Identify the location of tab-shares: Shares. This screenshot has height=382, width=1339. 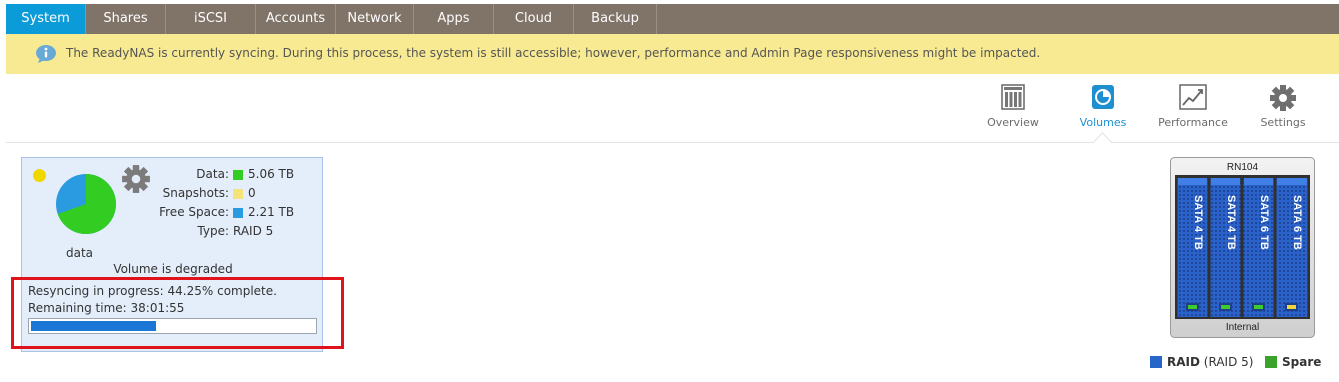
(126, 19).